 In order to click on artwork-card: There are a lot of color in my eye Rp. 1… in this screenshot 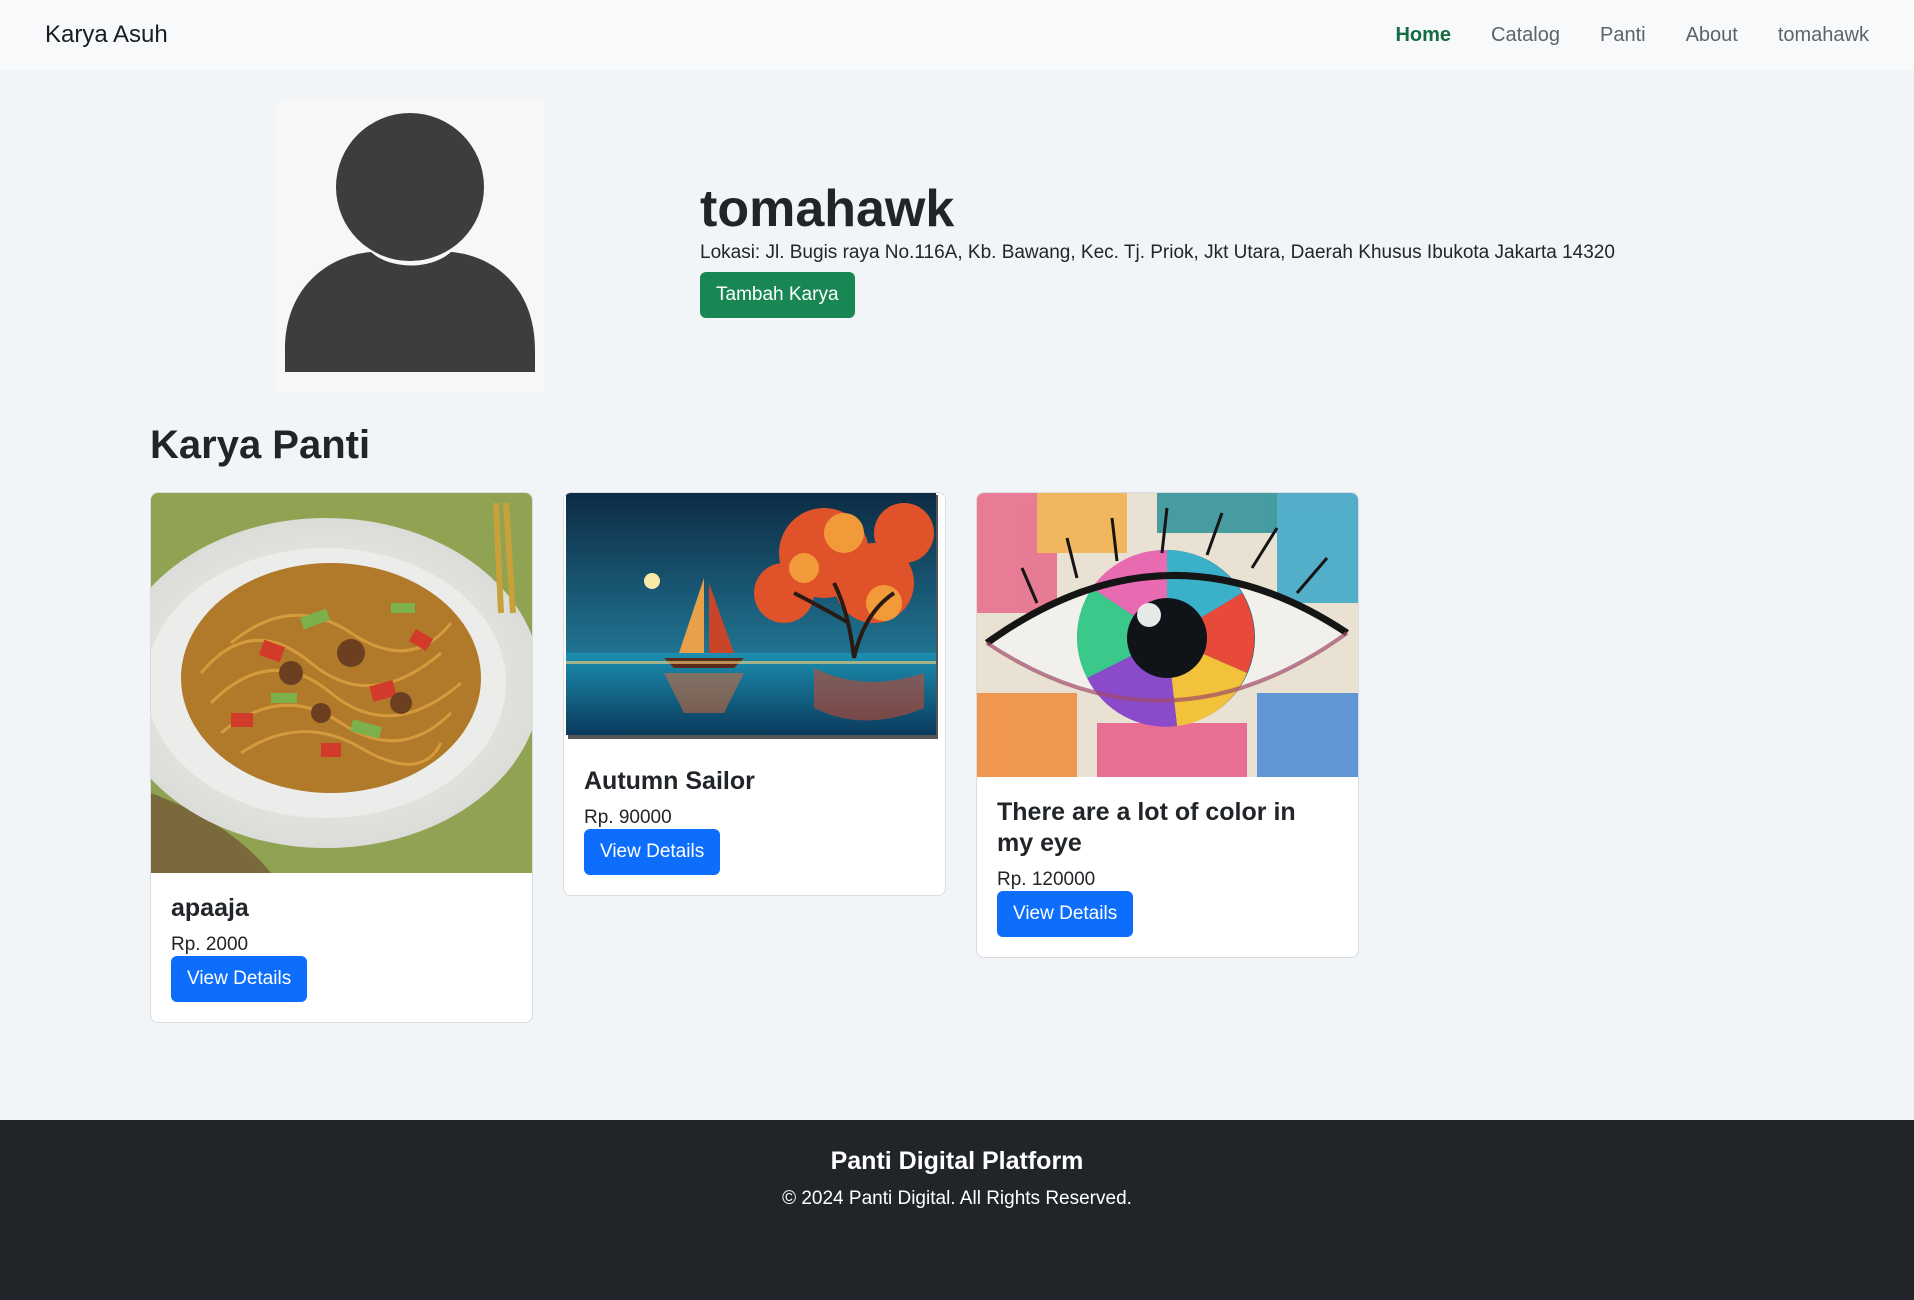, I will do `click(1167, 725)`.